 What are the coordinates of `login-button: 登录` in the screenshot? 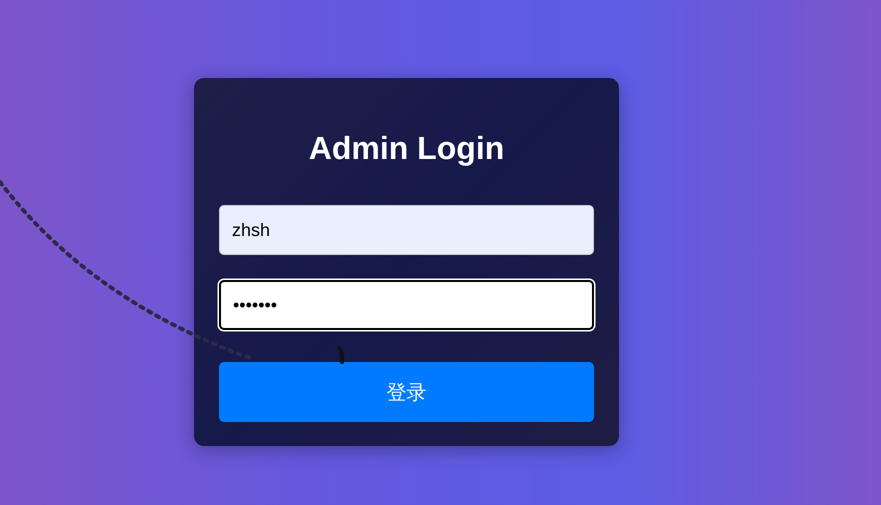 It's located at (406, 392).